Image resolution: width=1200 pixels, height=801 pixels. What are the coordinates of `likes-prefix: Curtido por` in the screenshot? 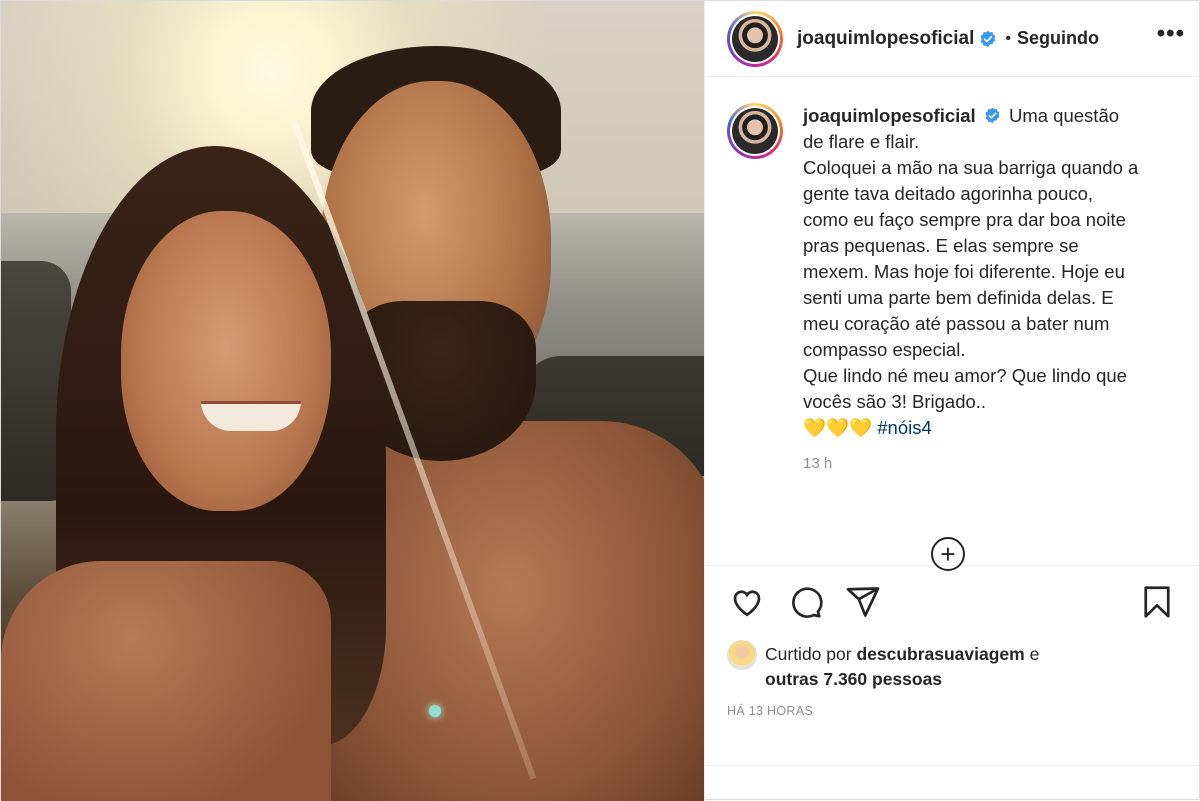 It's located at (808, 654).